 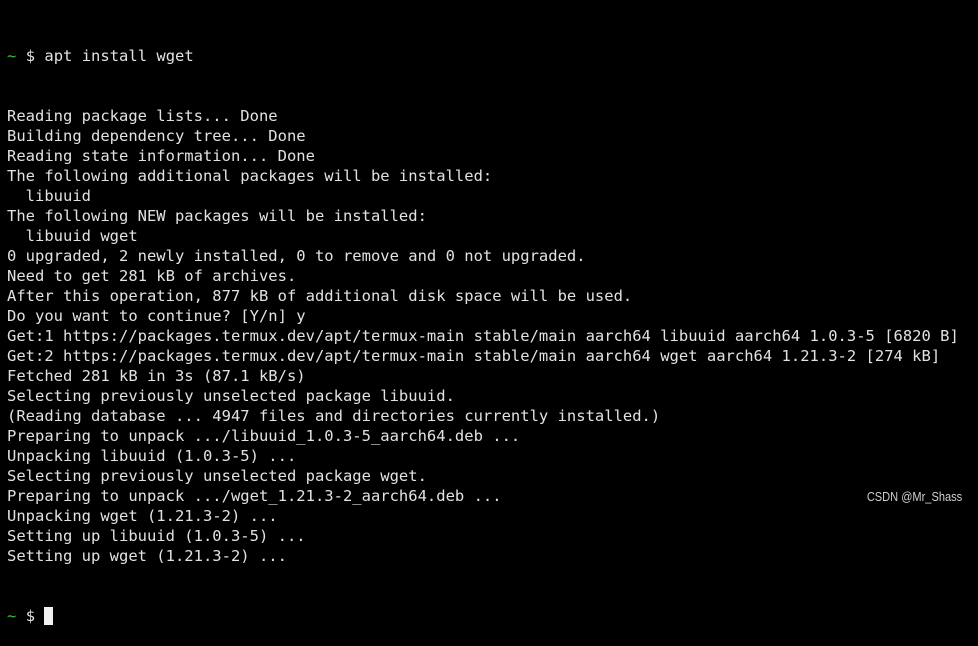 I want to click on watermark: CSDN @Mr_Shass, so click(x=914, y=496).